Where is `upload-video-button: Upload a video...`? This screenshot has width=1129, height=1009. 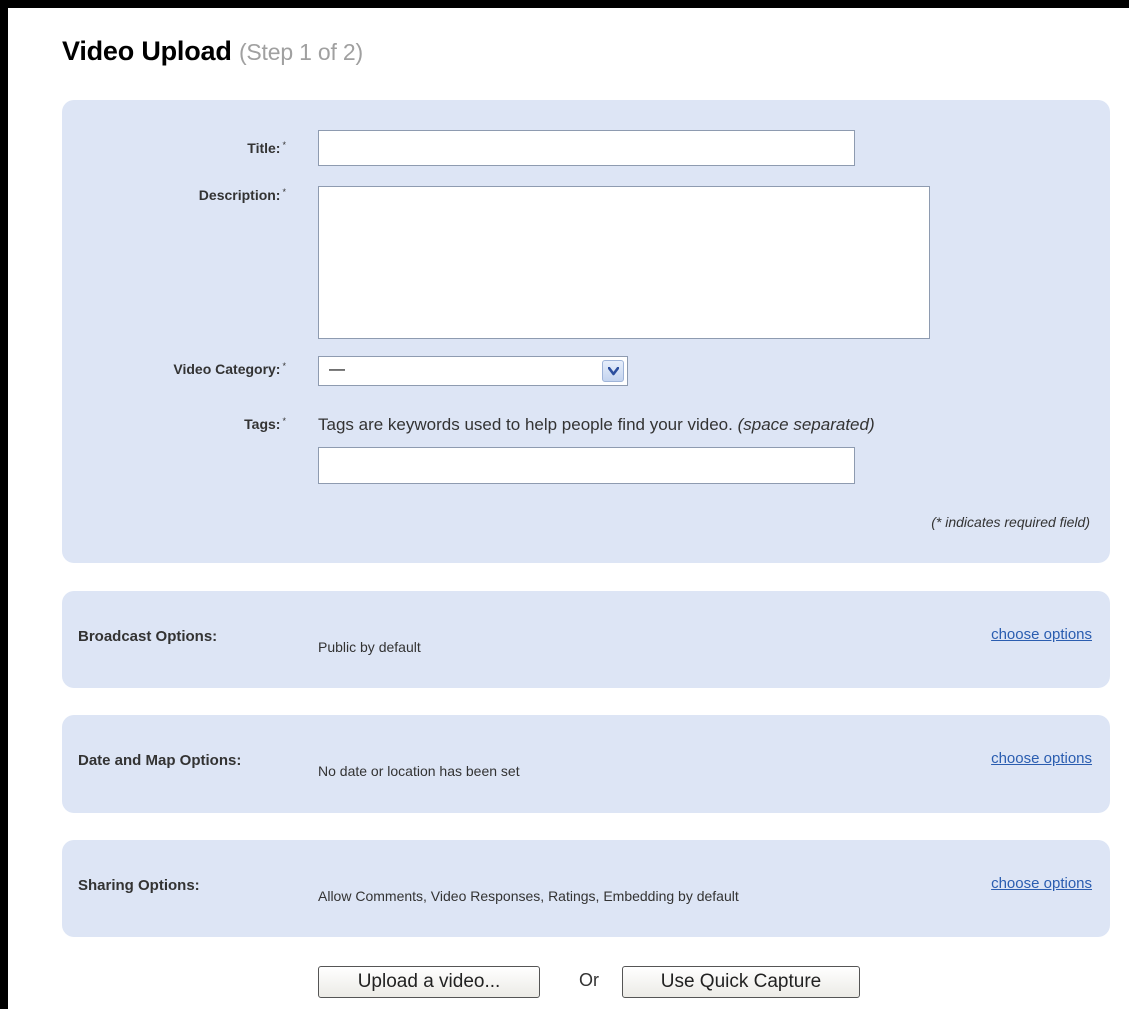 upload-video-button: Upload a video... is located at coordinates (429, 982).